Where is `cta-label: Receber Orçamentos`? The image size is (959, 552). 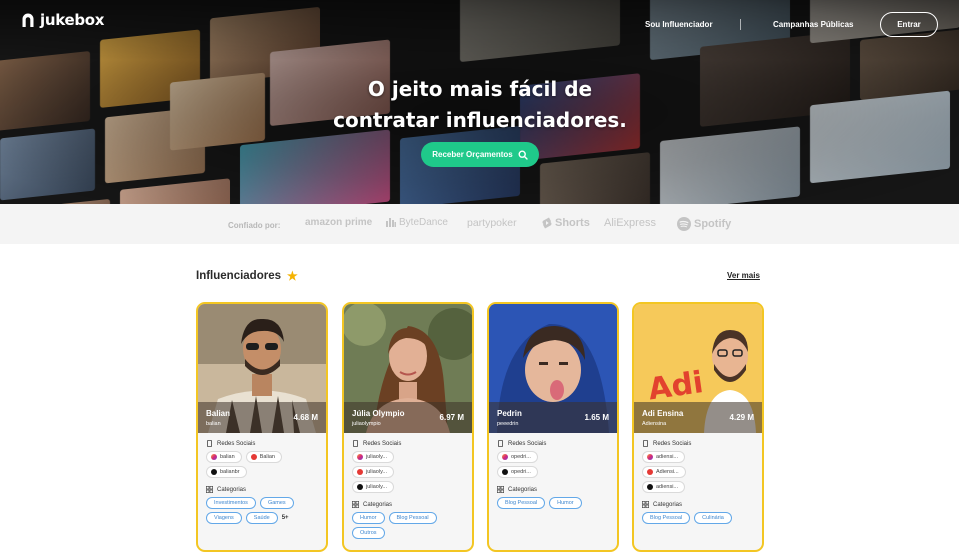
cta-label: Receber Orçamentos is located at coordinates (472, 154).